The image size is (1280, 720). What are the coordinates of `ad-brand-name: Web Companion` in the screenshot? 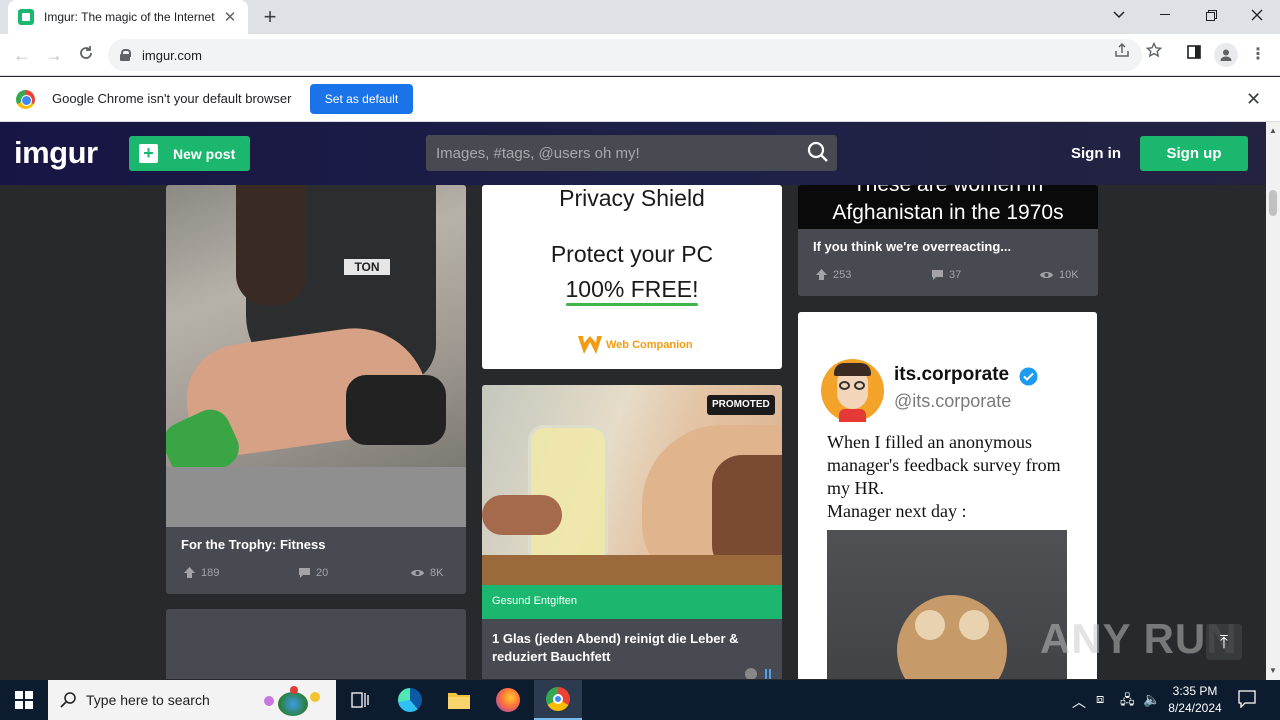 It's located at (649, 345).